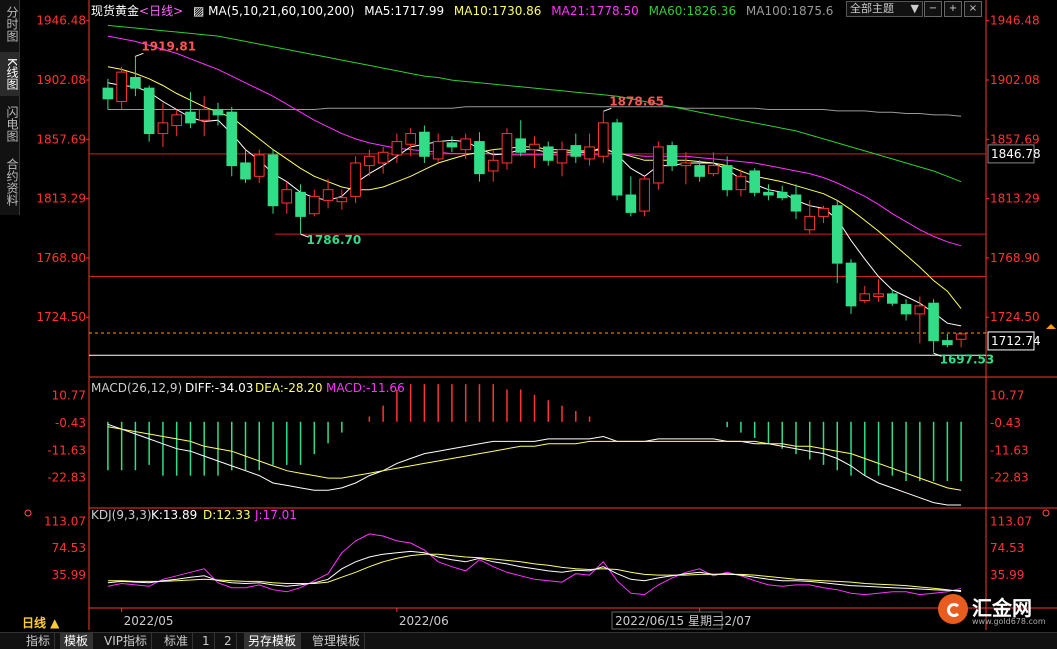  What do you see at coordinates (1051, 326) in the screenshot?
I see `price-up-arrow-icon` at bounding box center [1051, 326].